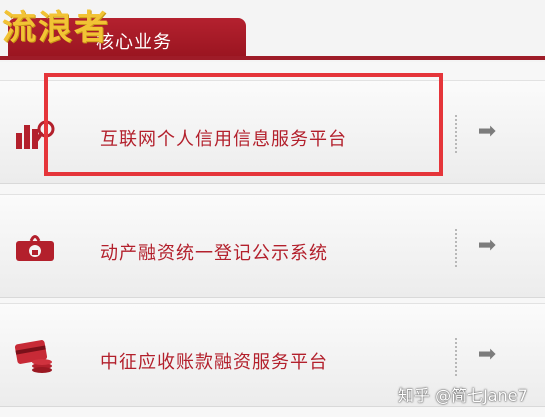 The width and height of the screenshot is (545, 417). What do you see at coordinates (33, 356) in the screenshot?
I see `card-coins-icon` at bounding box center [33, 356].